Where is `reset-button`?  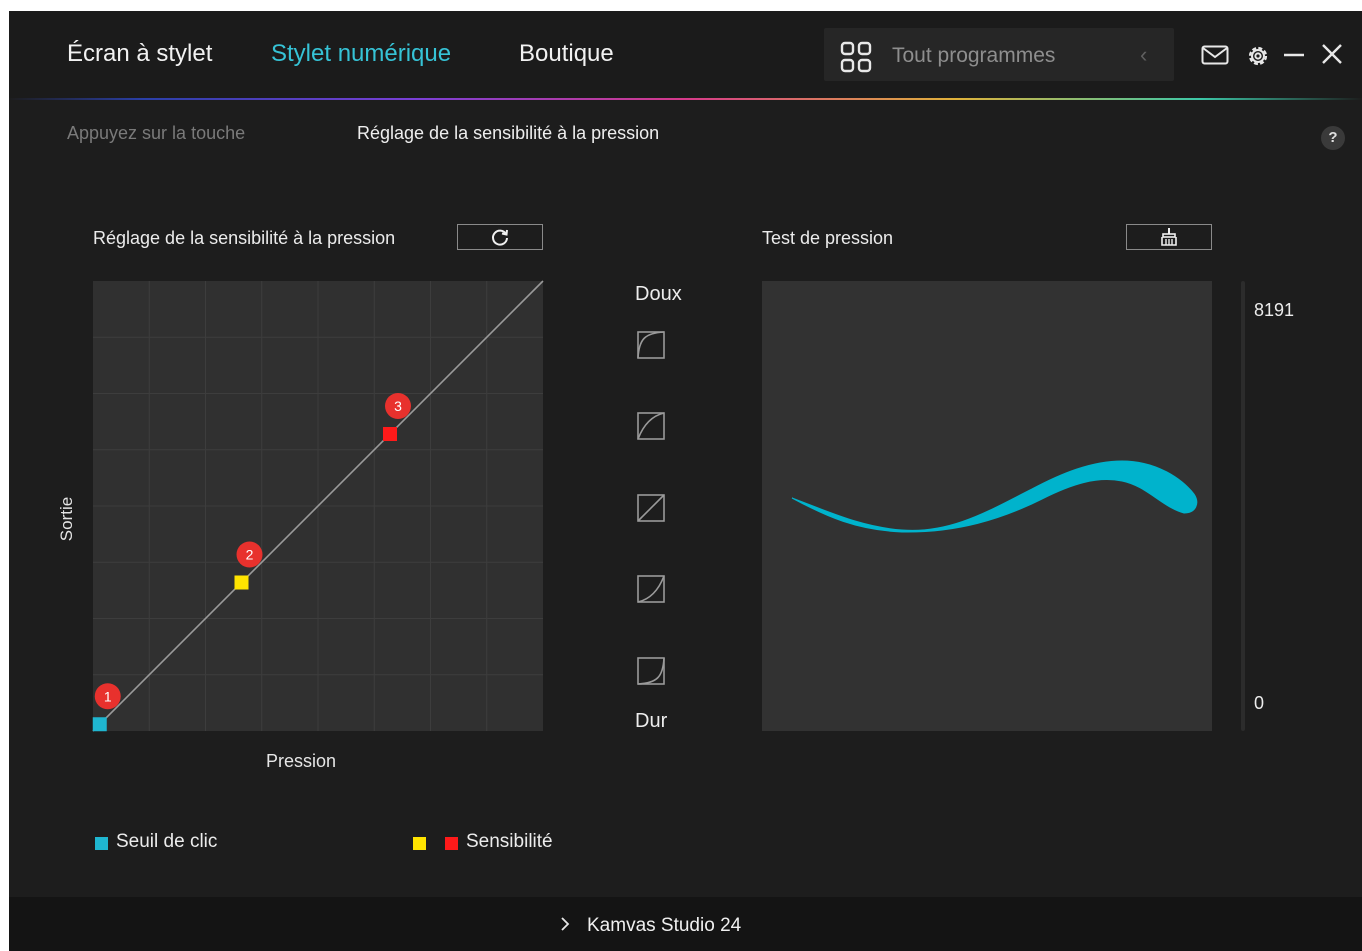 reset-button is located at coordinates (500, 237).